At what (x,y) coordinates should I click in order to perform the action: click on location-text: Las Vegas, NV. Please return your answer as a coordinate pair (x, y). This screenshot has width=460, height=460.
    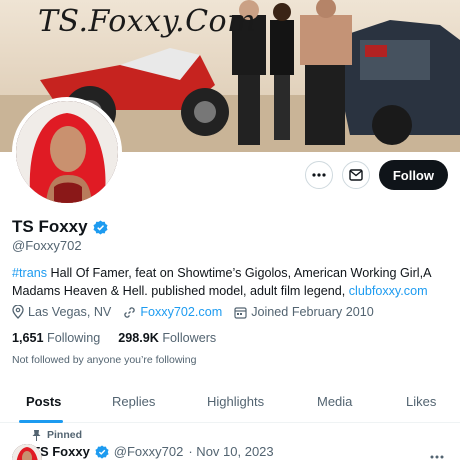
    Looking at the image, I should click on (70, 312).